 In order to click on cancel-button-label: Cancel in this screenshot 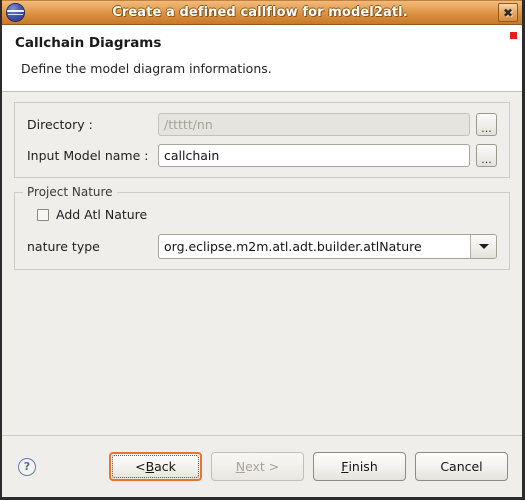, I will do `click(461, 466)`.